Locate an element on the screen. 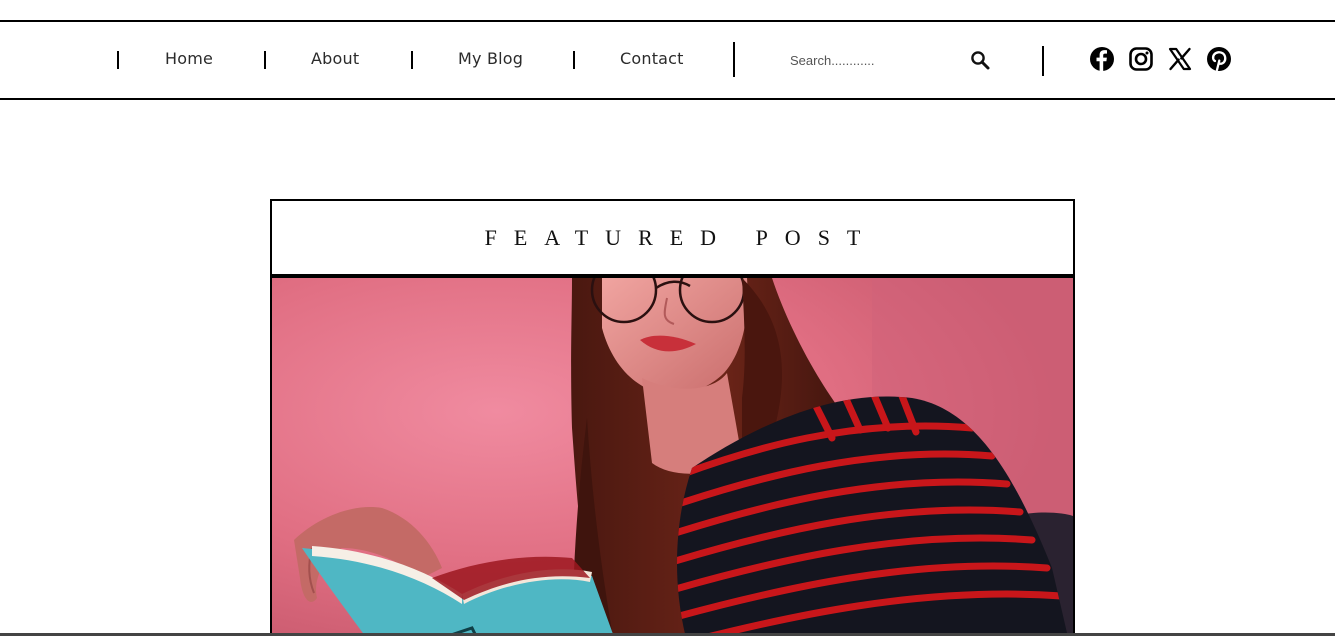  instagram-icon is located at coordinates (1141, 59).